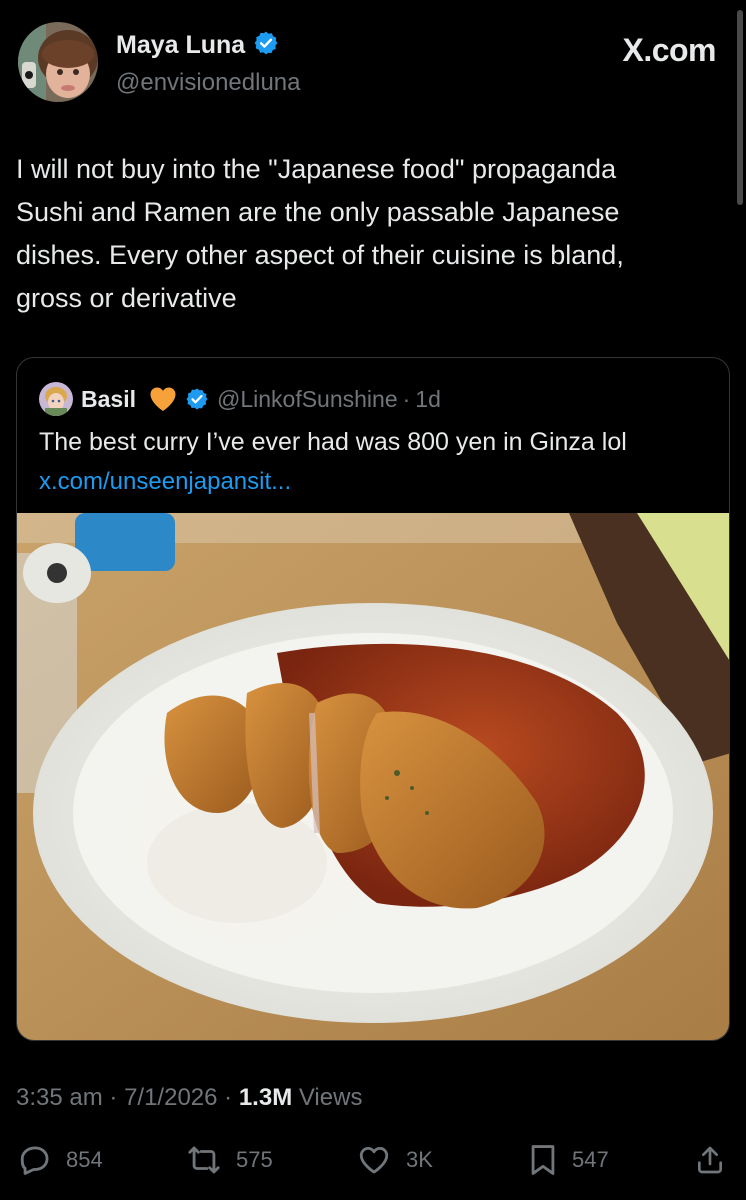  I want to click on quote-handle: @LinkofSunshine, so click(307, 399).